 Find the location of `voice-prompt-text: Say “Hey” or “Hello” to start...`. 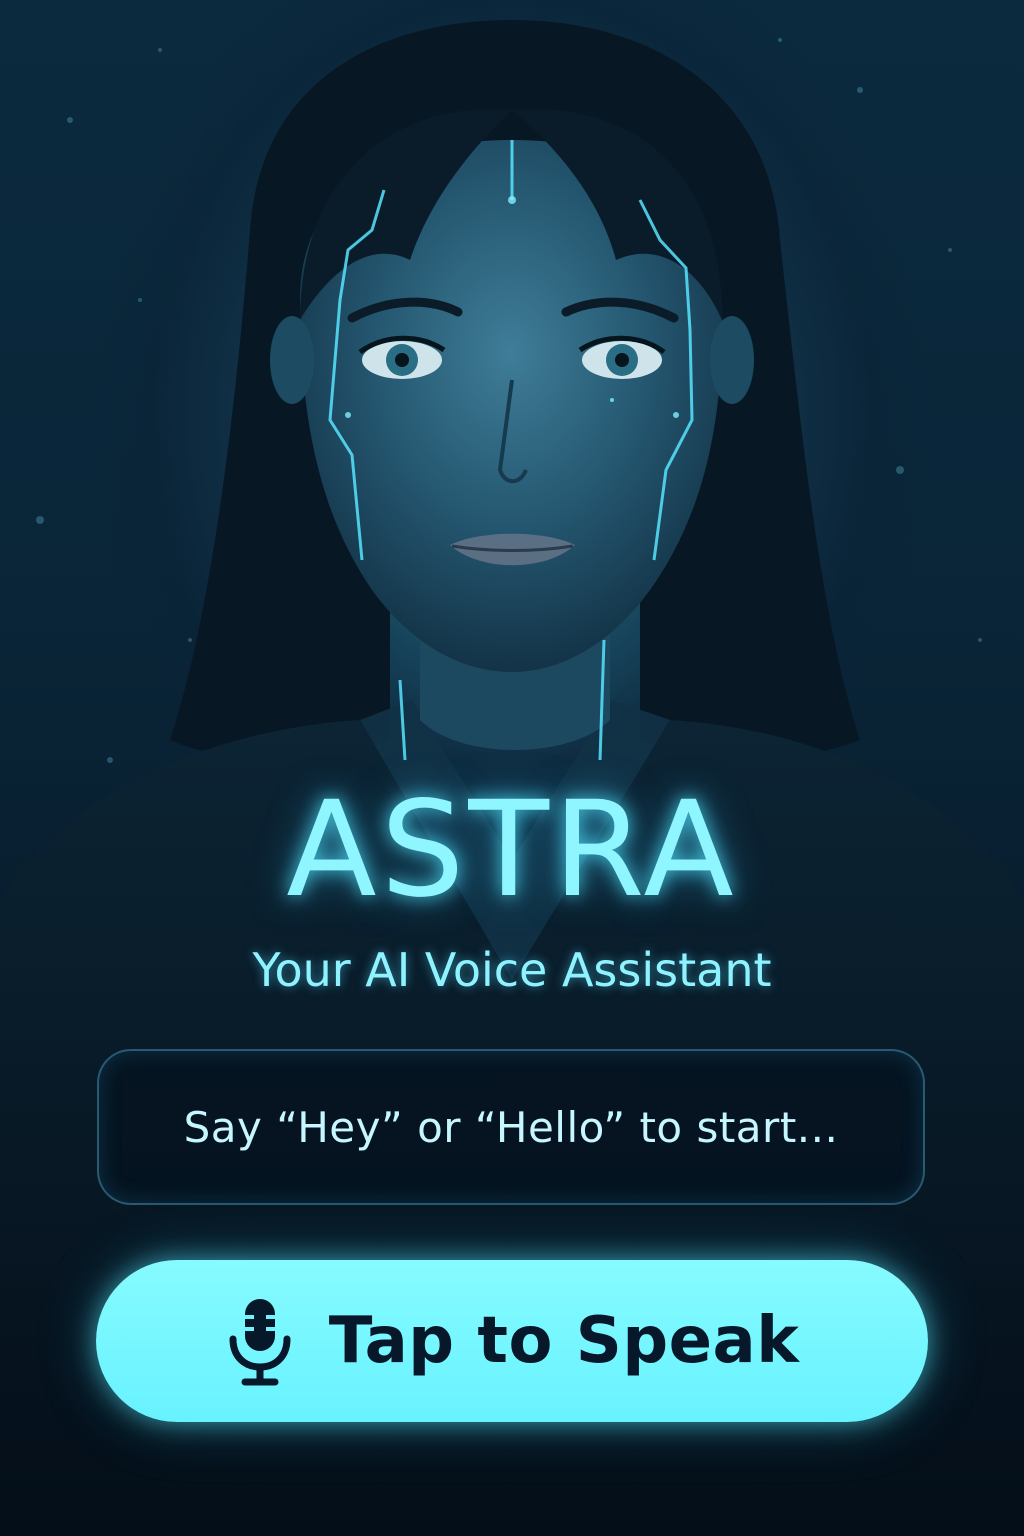

voice-prompt-text: Say “Hey” or “Hello” to start... is located at coordinates (511, 1127).